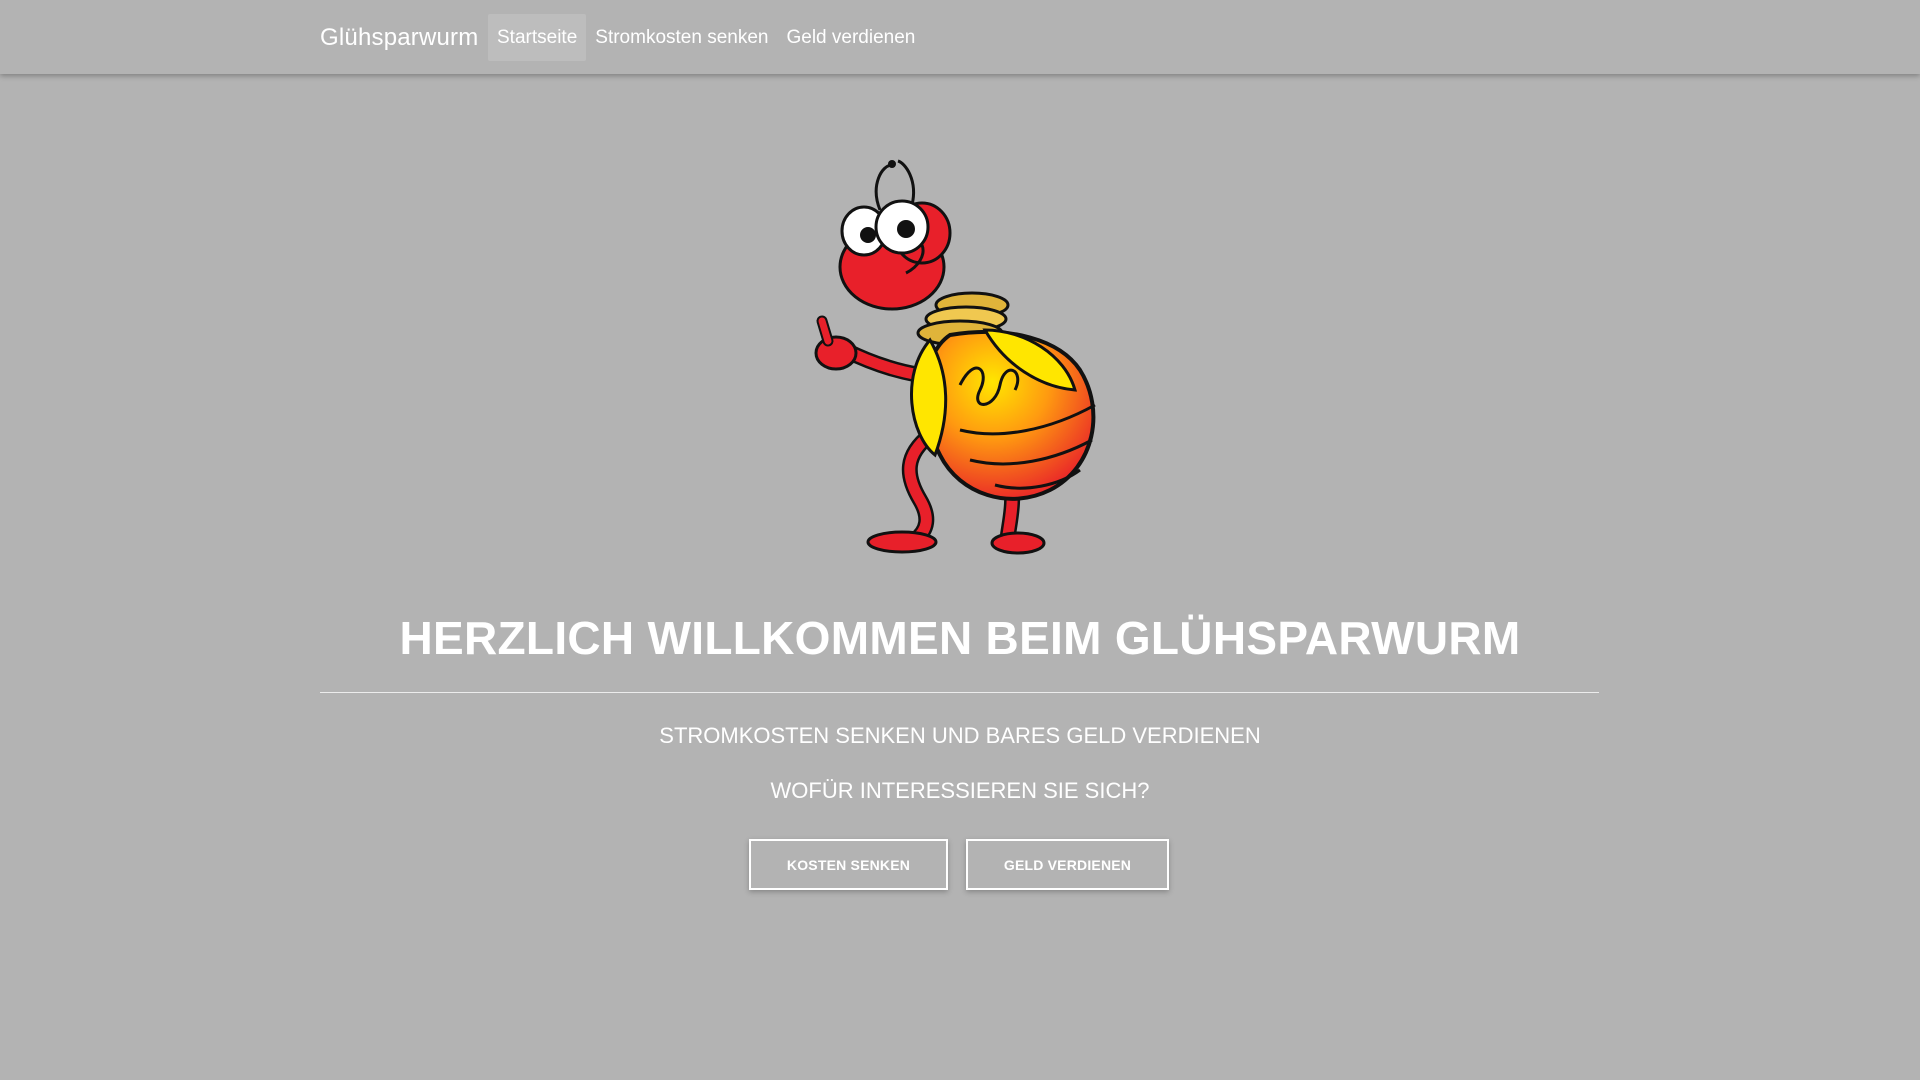  Describe the element at coordinates (959, 692) in the screenshot. I see `title-divider` at that location.